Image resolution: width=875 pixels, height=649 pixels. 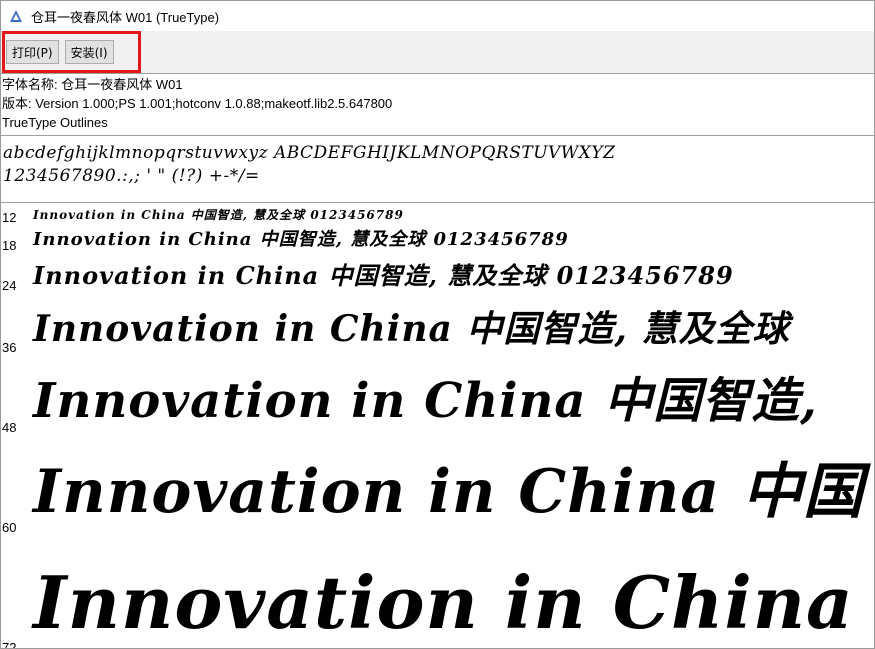 What do you see at coordinates (437, 16) in the screenshot?
I see `title-bar: 仓耳一夜春风体 W01 (TrueType)` at bounding box center [437, 16].